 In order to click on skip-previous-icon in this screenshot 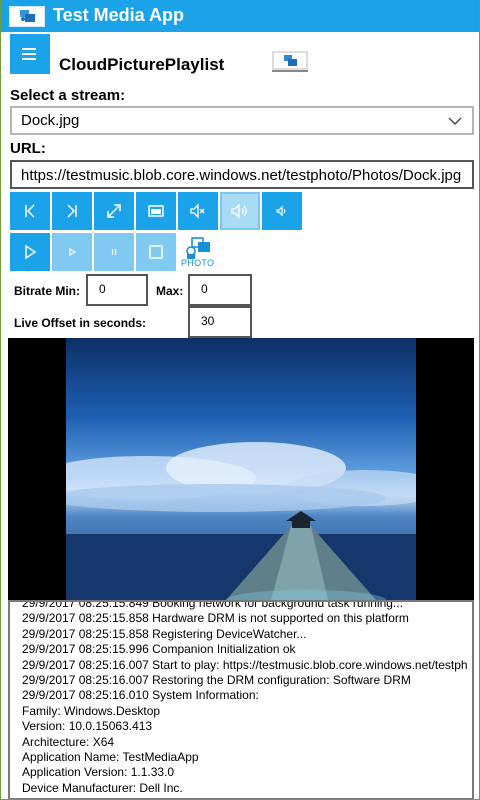, I will do `click(30, 211)`.